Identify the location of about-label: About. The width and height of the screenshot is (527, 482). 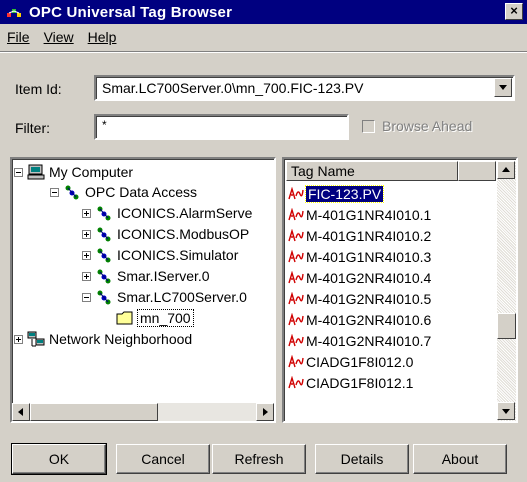
(460, 459).